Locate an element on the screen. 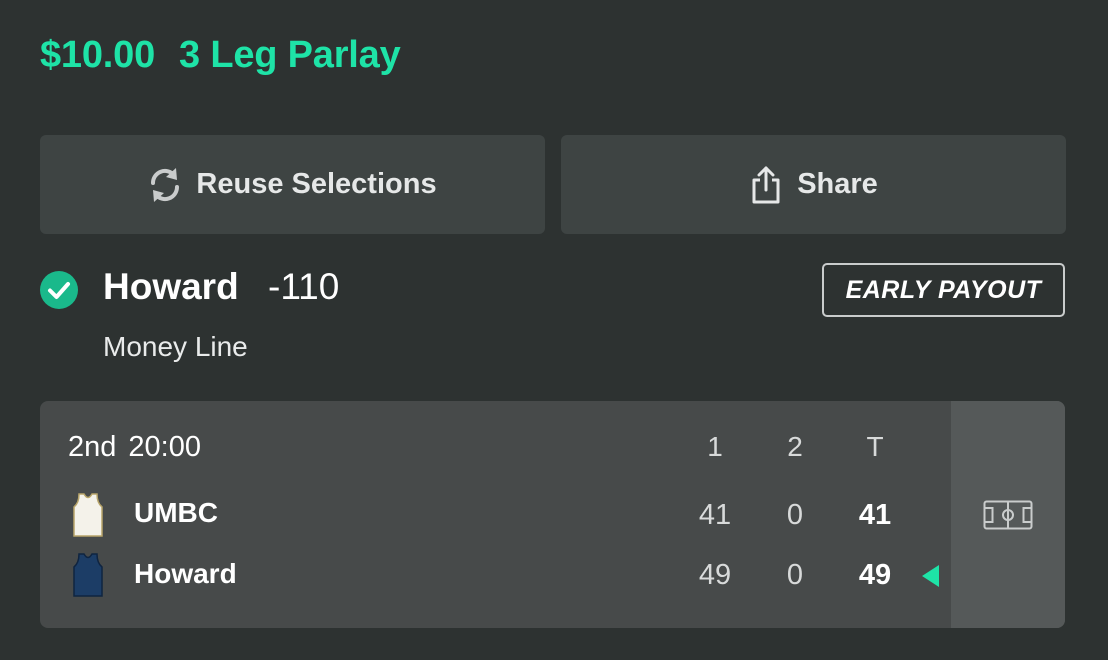 The width and height of the screenshot is (1108, 660). court-view-button is located at coordinates (1008, 514).